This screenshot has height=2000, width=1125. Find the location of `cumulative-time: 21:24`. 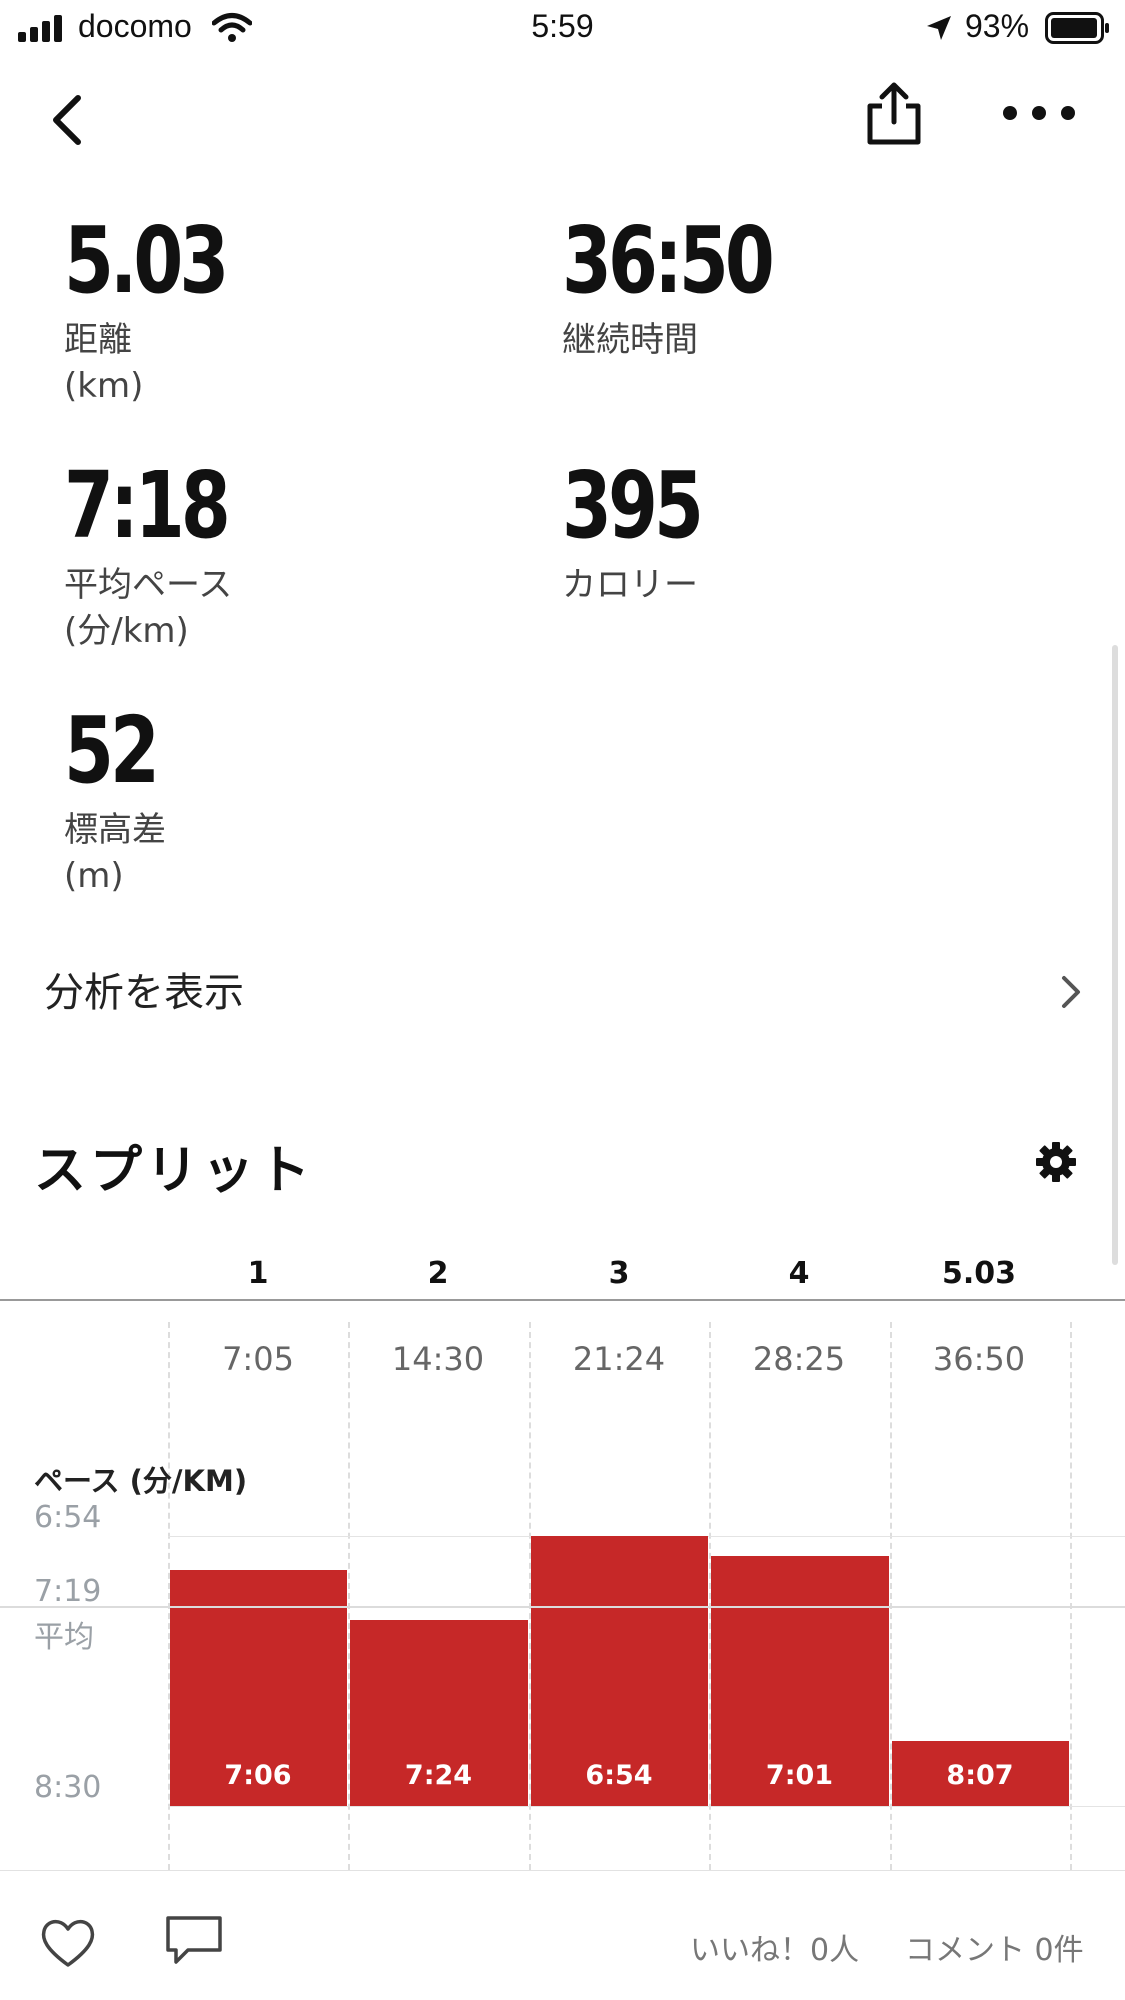

cumulative-time: 21:24 is located at coordinates (619, 1359).